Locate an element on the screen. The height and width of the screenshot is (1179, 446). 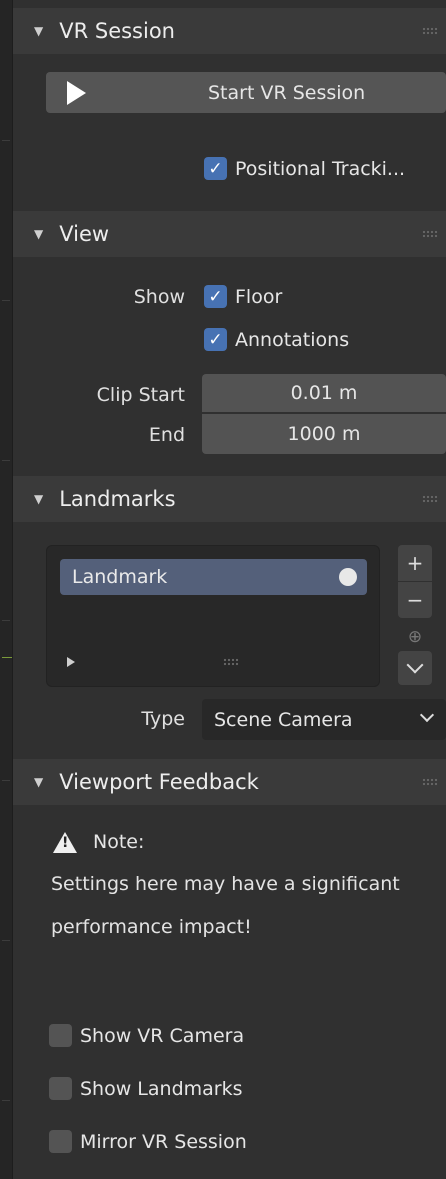
landmark-type-value: Scene Camera is located at coordinates (283, 719).